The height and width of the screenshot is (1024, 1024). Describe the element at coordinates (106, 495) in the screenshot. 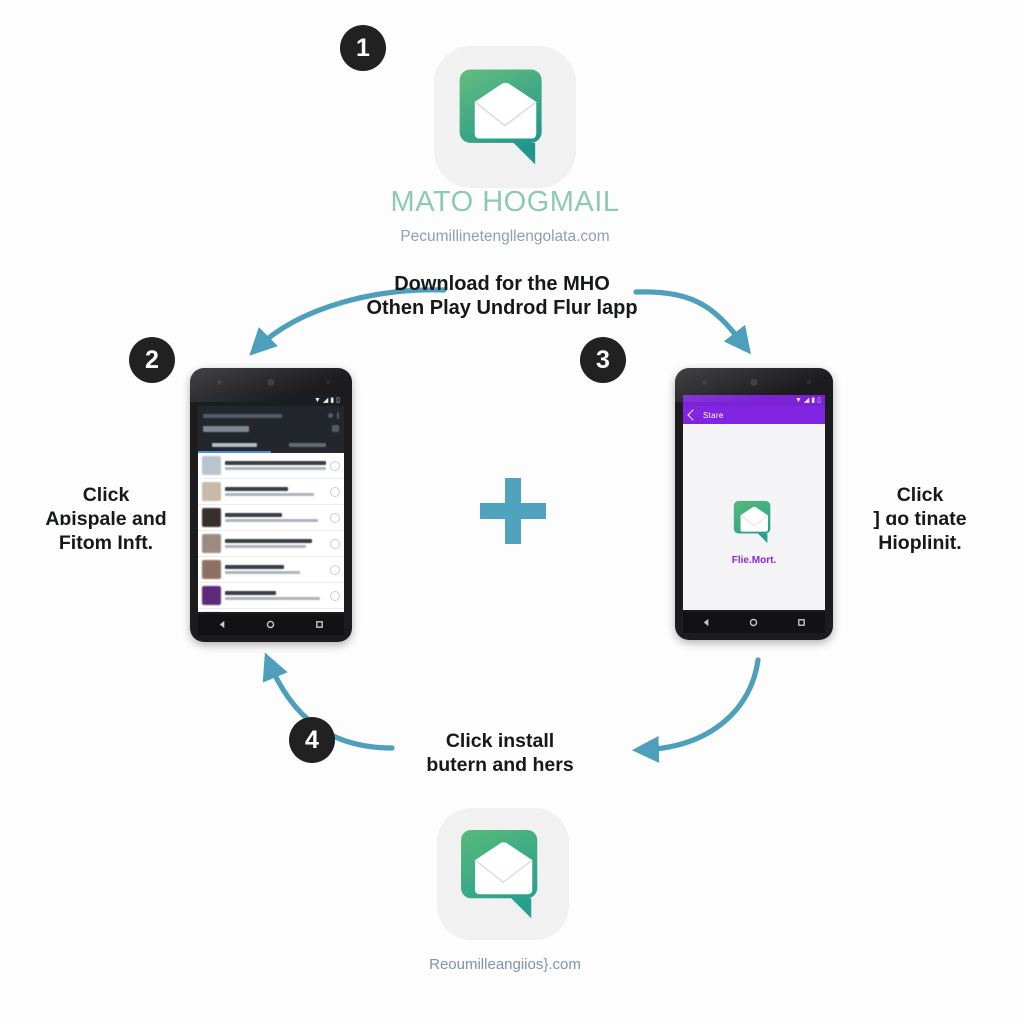

I see `step-2-caption-line-1: Click` at that location.